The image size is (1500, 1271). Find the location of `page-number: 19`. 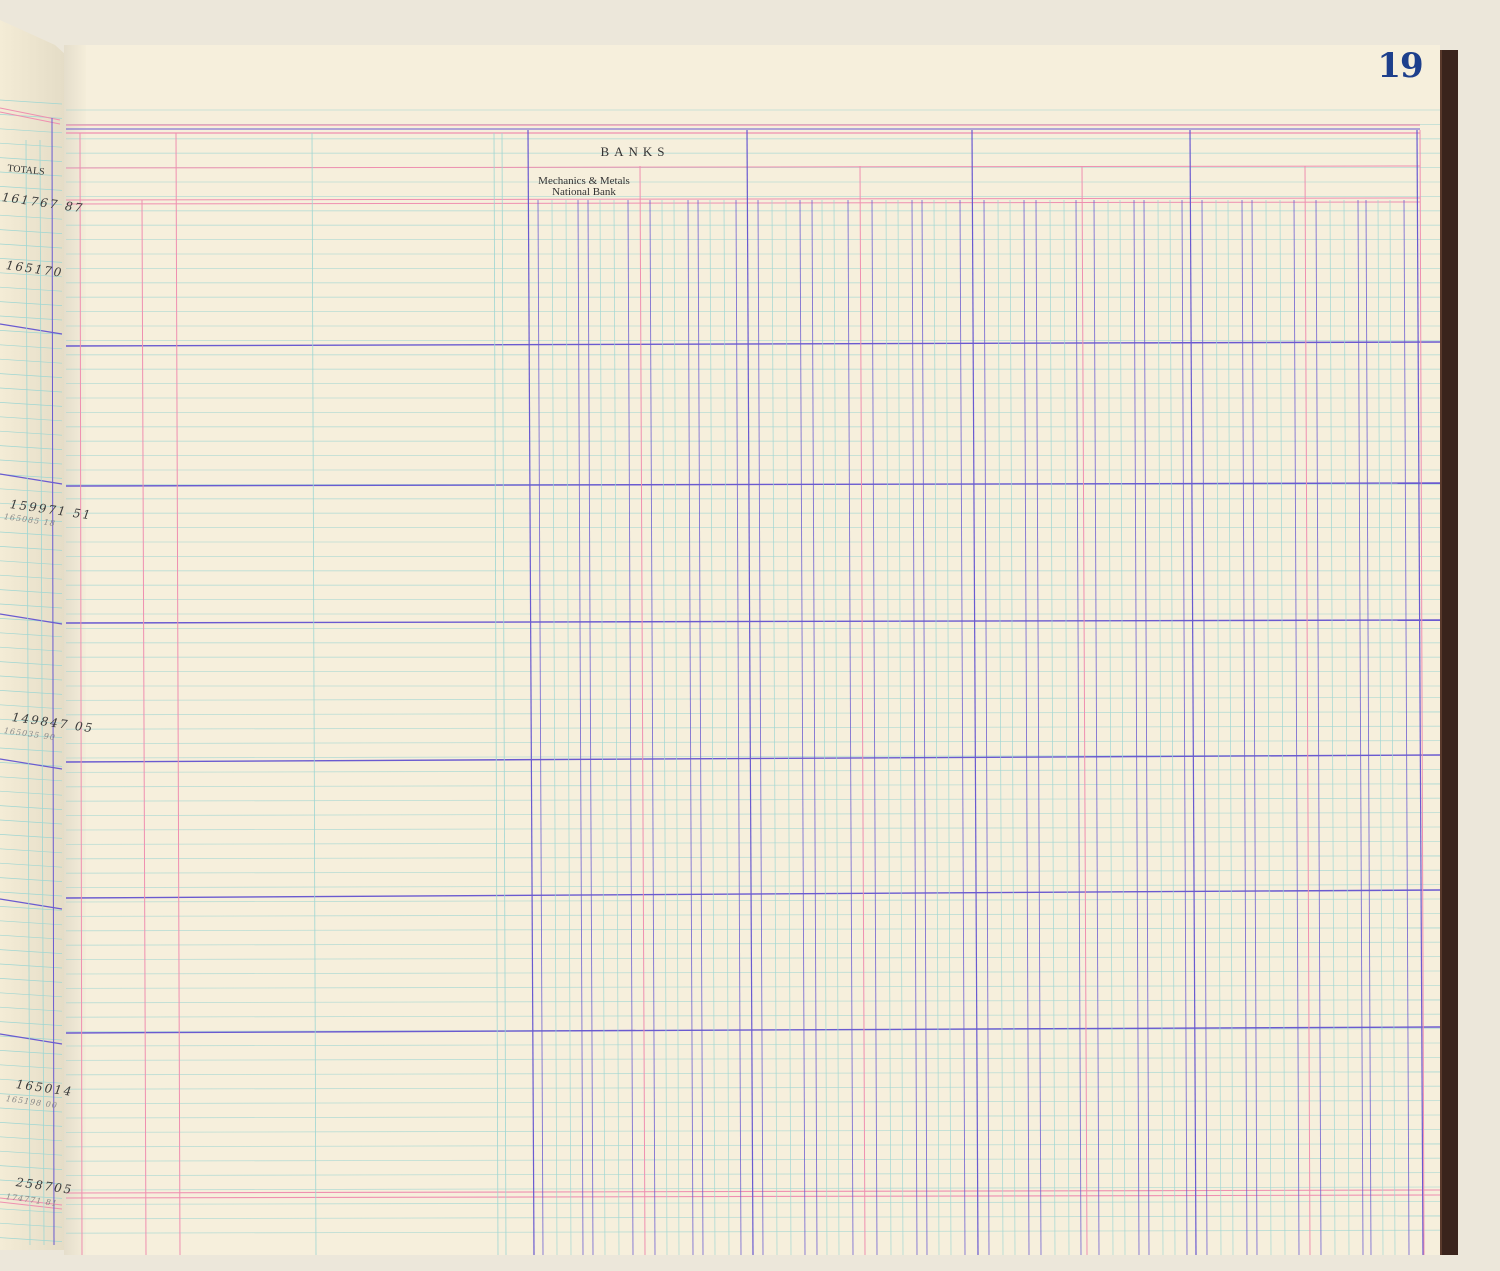

page-number: 19 is located at coordinates (1400, 66).